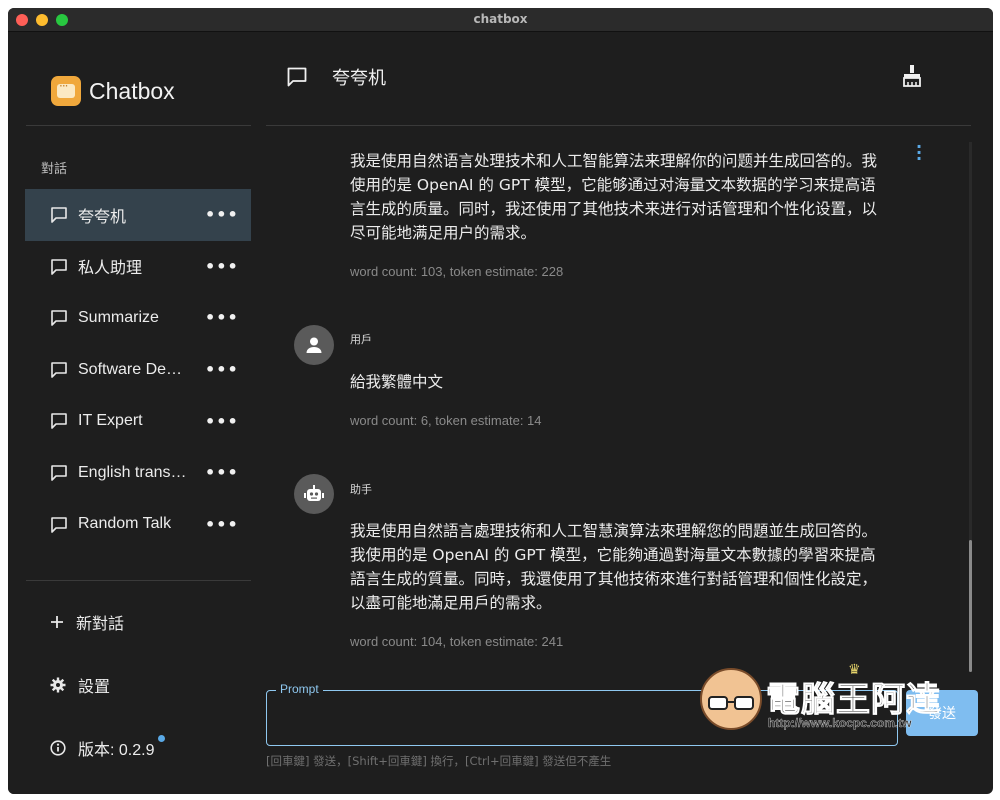 The height and width of the screenshot is (800, 1000). I want to click on message-meta: word count: 6, token estimate: 14, so click(446, 420).